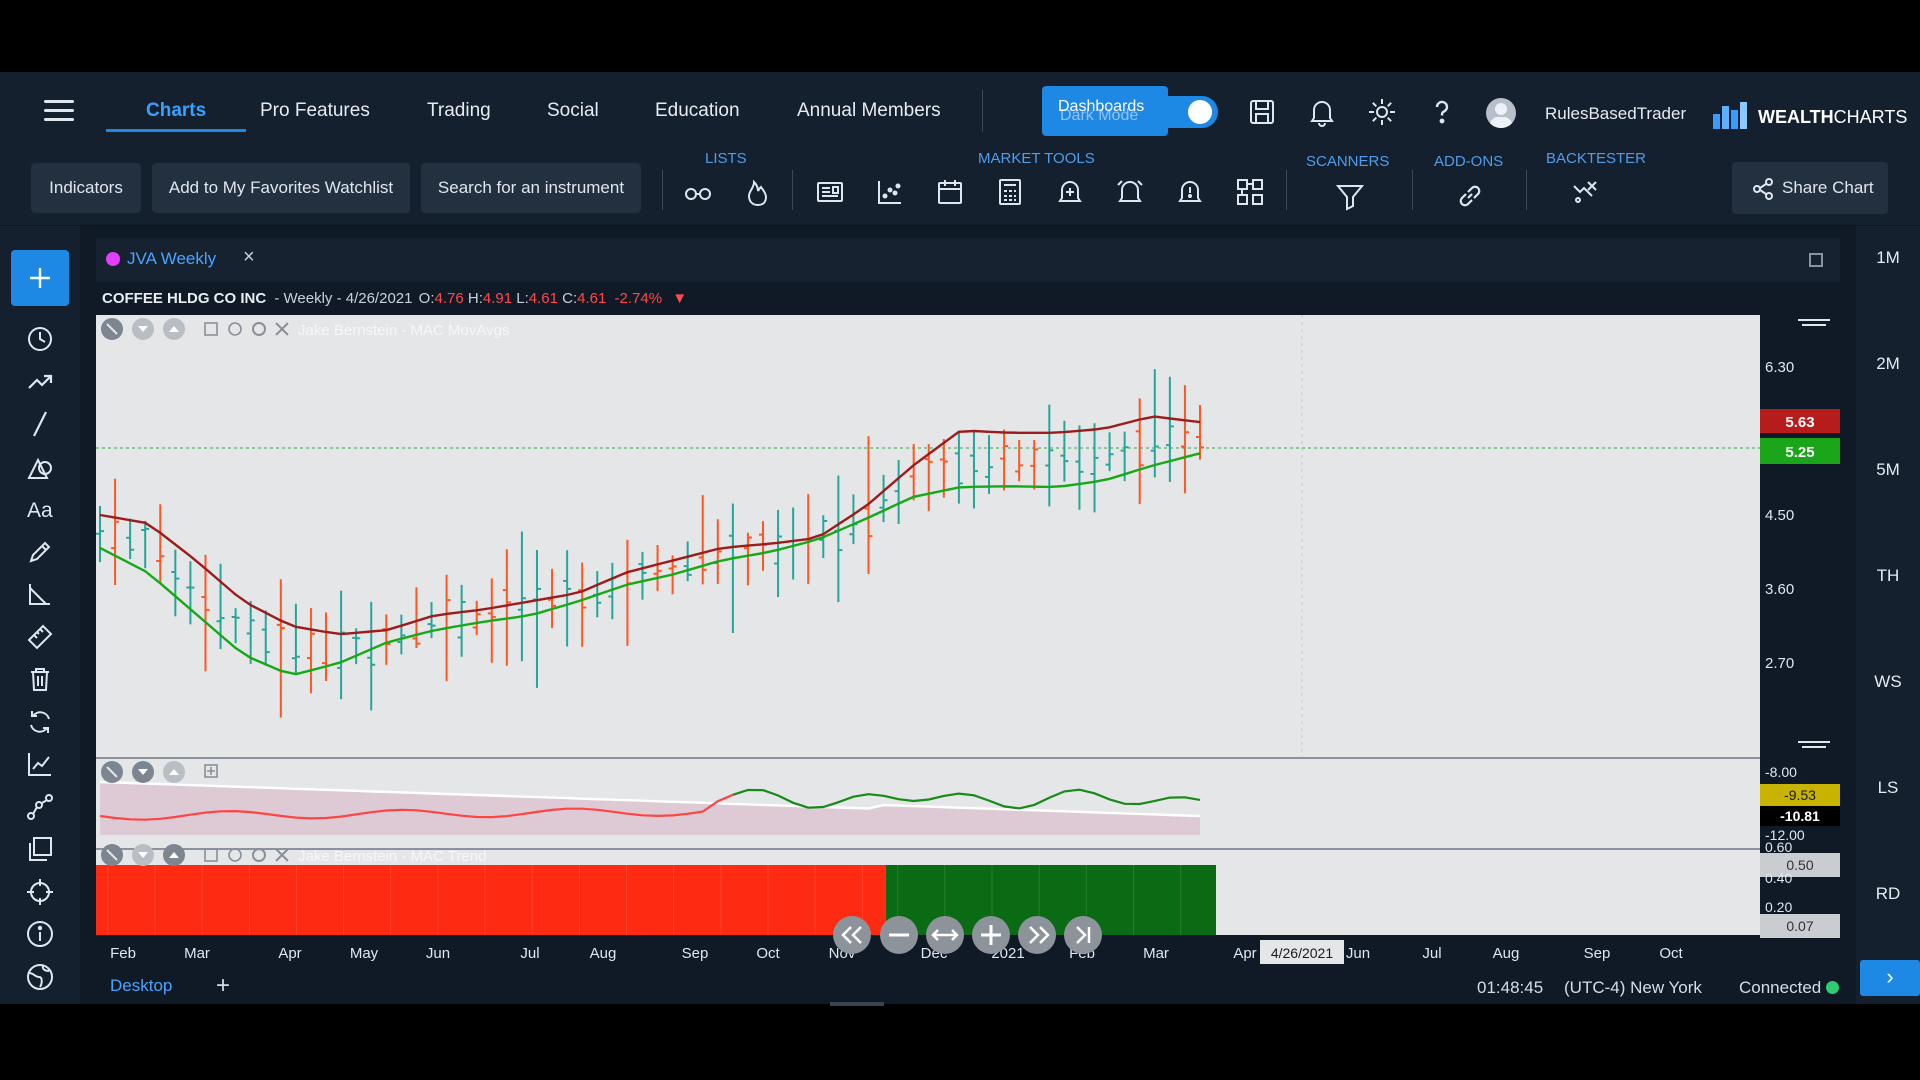  Describe the element at coordinates (522, 298) in the screenshot. I see `low-label: L:` at that location.